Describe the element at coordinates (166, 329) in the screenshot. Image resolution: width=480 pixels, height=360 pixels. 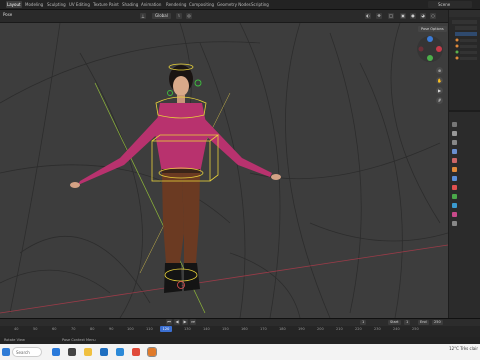
I see `playhead: 120` at that location.